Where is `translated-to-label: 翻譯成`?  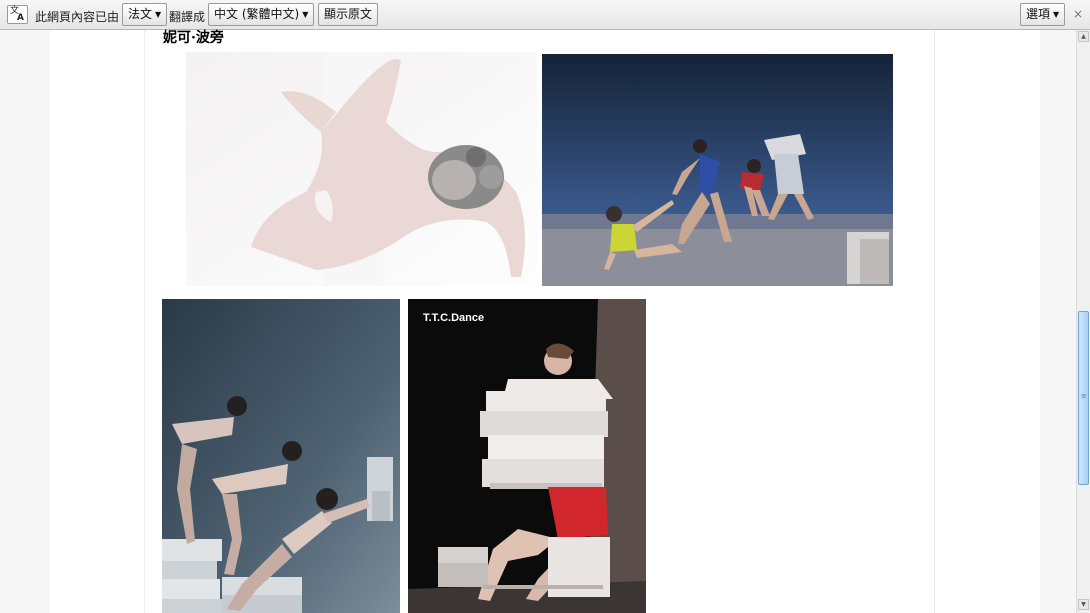
translated-to-label: 翻譯成 is located at coordinates (187, 17).